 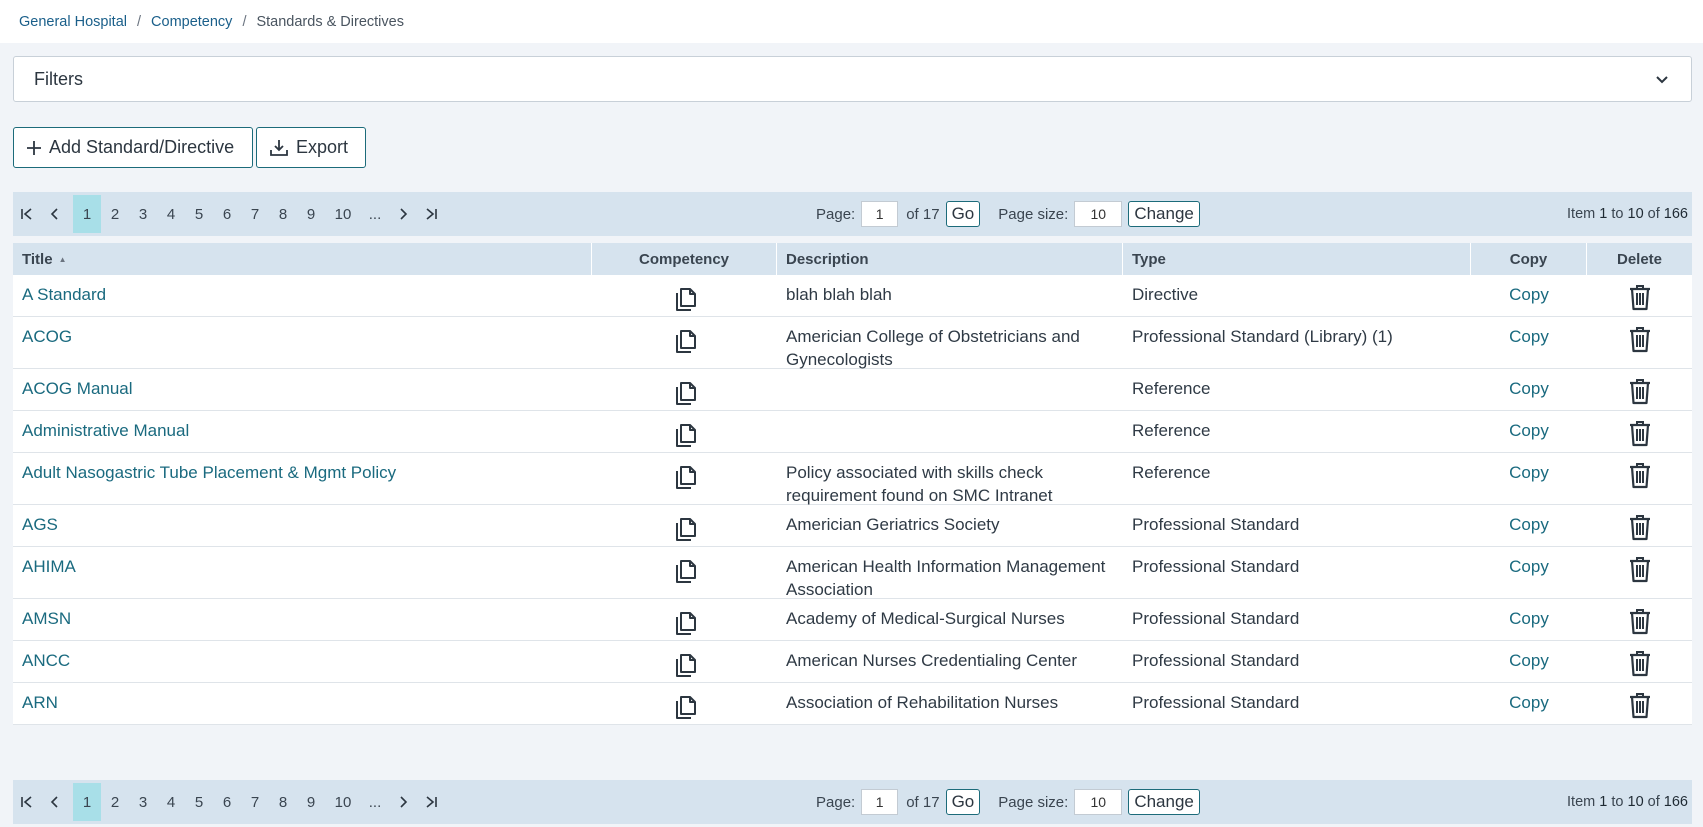 I want to click on standard-title-link: AGS, so click(x=40, y=524).